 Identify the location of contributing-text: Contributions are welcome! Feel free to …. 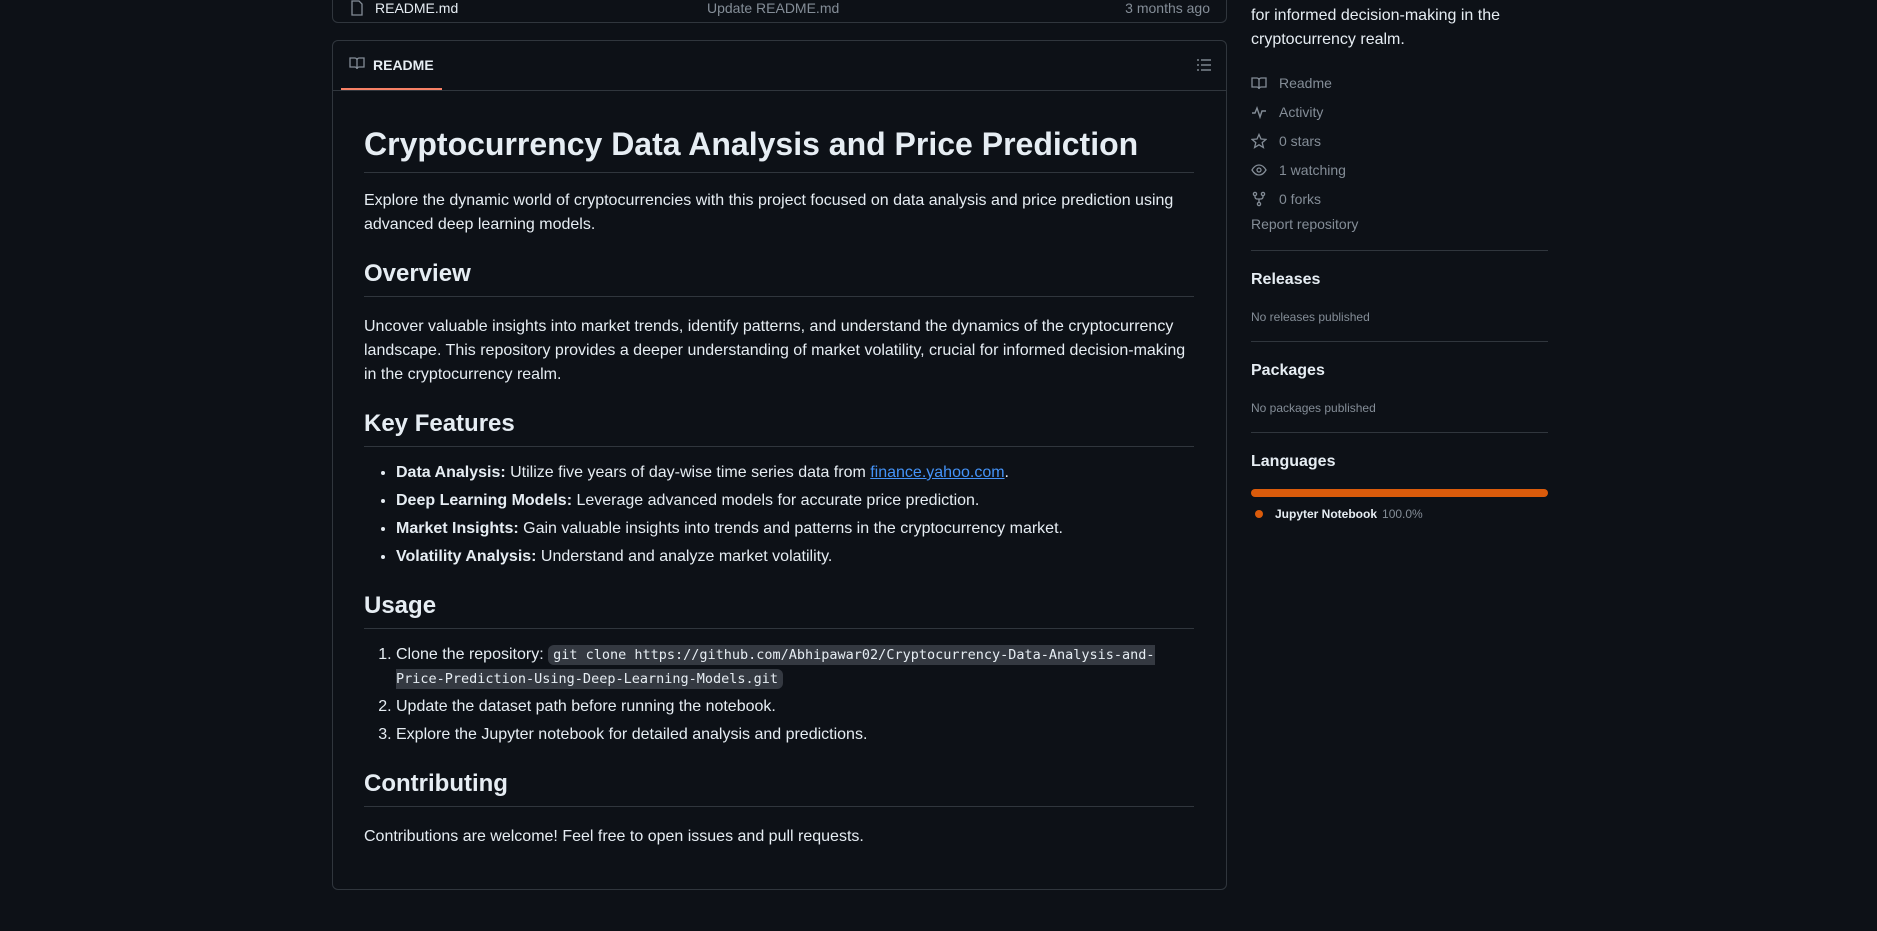
(614, 836).